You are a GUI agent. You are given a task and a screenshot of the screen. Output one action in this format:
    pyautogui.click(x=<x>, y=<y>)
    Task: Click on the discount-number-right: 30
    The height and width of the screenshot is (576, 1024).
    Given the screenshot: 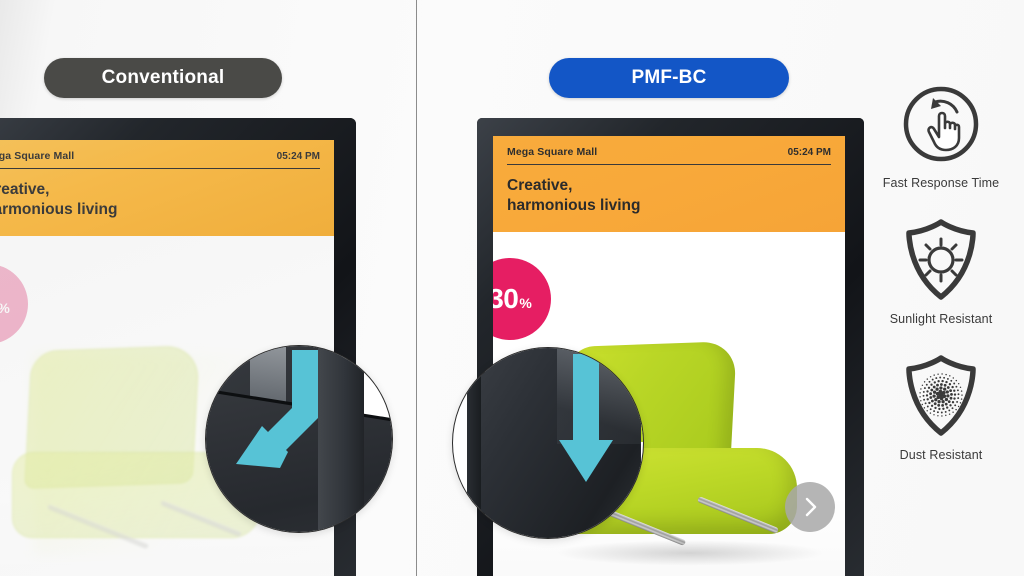 What is the action you would take?
    pyautogui.click(x=506, y=298)
    